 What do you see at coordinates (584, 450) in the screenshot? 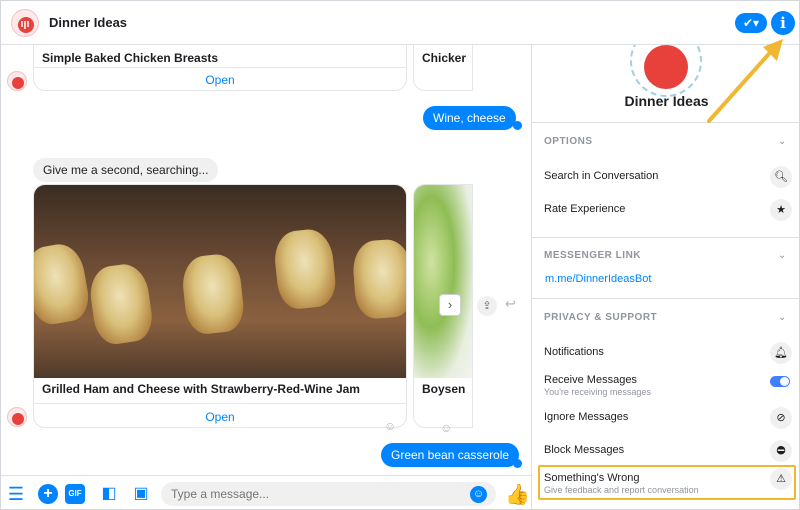
I see `option-label: Block Messages` at bounding box center [584, 450].